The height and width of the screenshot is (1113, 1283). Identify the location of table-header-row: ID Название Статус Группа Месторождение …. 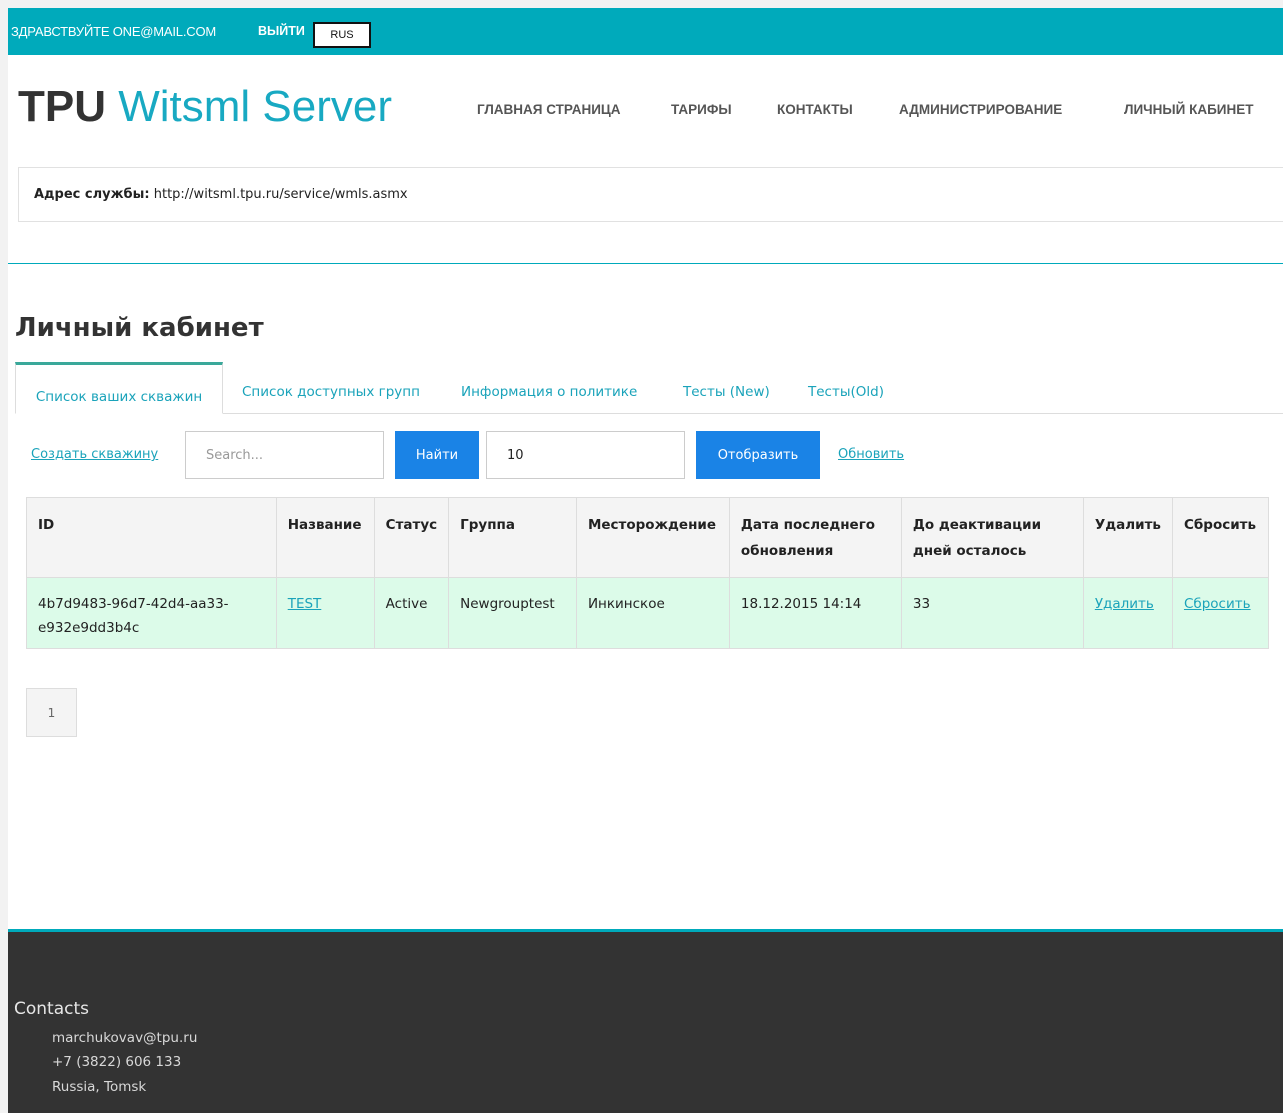
(648, 537).